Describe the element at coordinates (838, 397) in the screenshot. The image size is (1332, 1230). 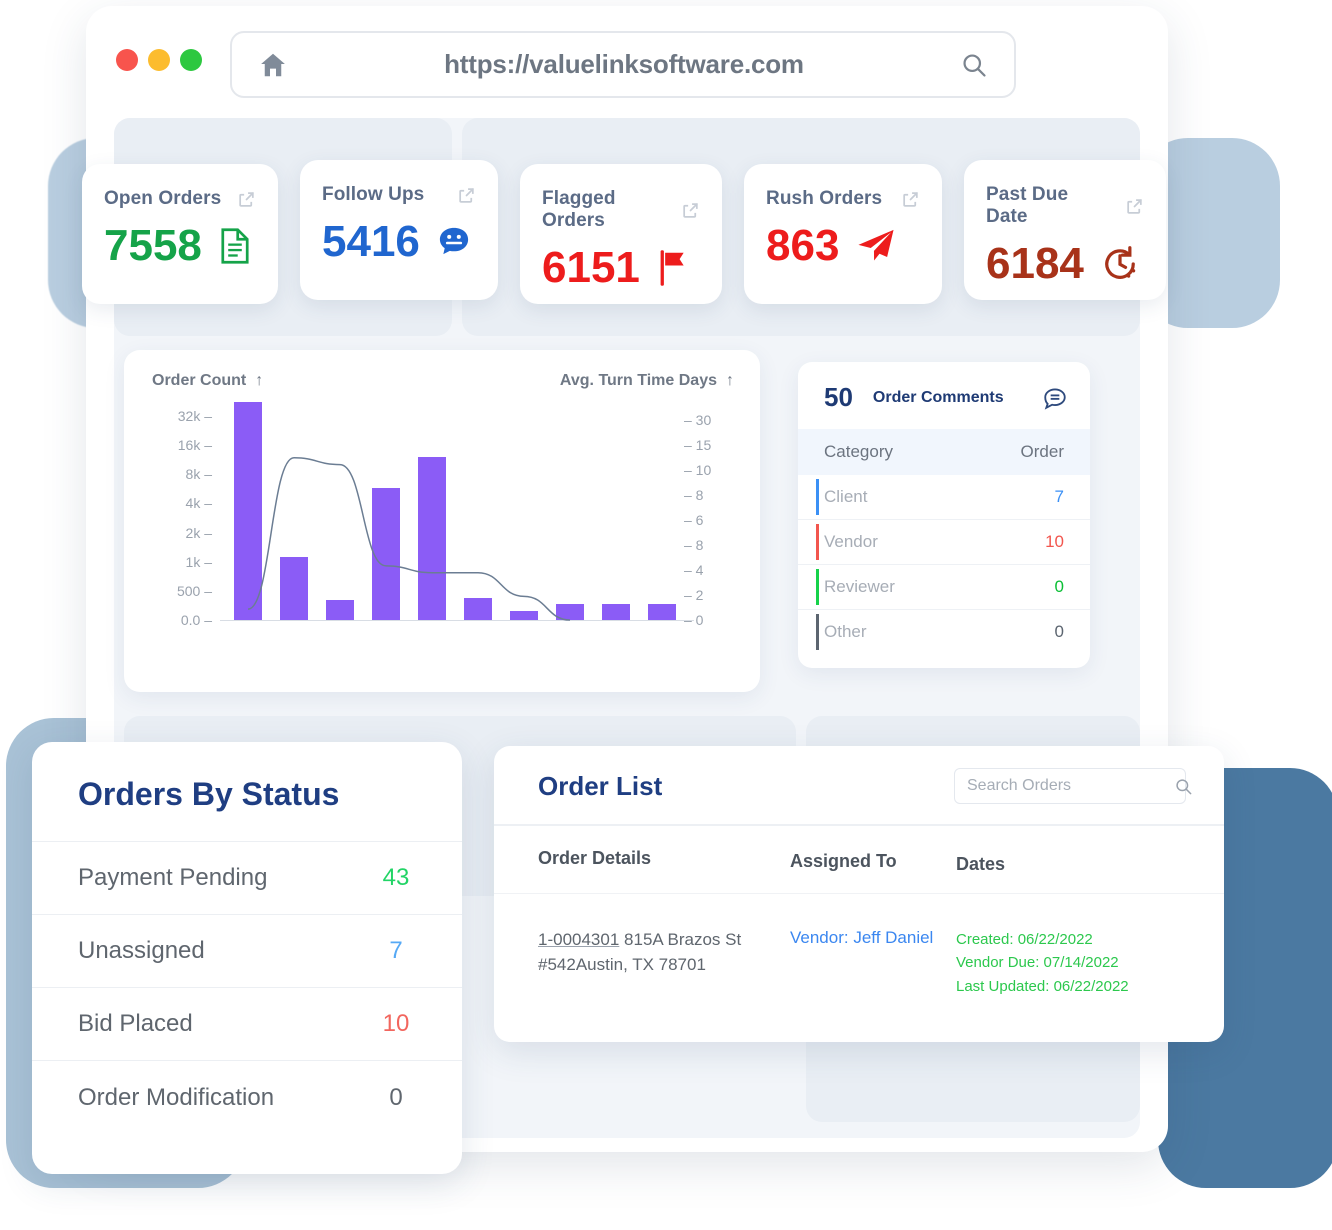
I see `order-comments-count: 50` at that location.